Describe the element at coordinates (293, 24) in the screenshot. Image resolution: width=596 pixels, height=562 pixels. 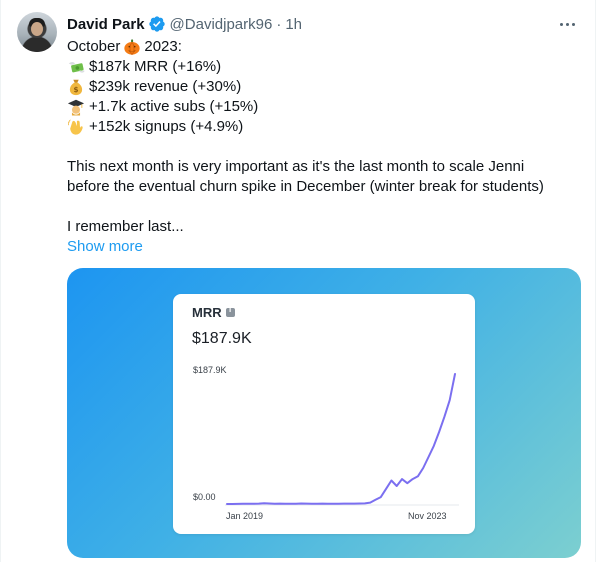
I see `timestamp: 1h` at that location.